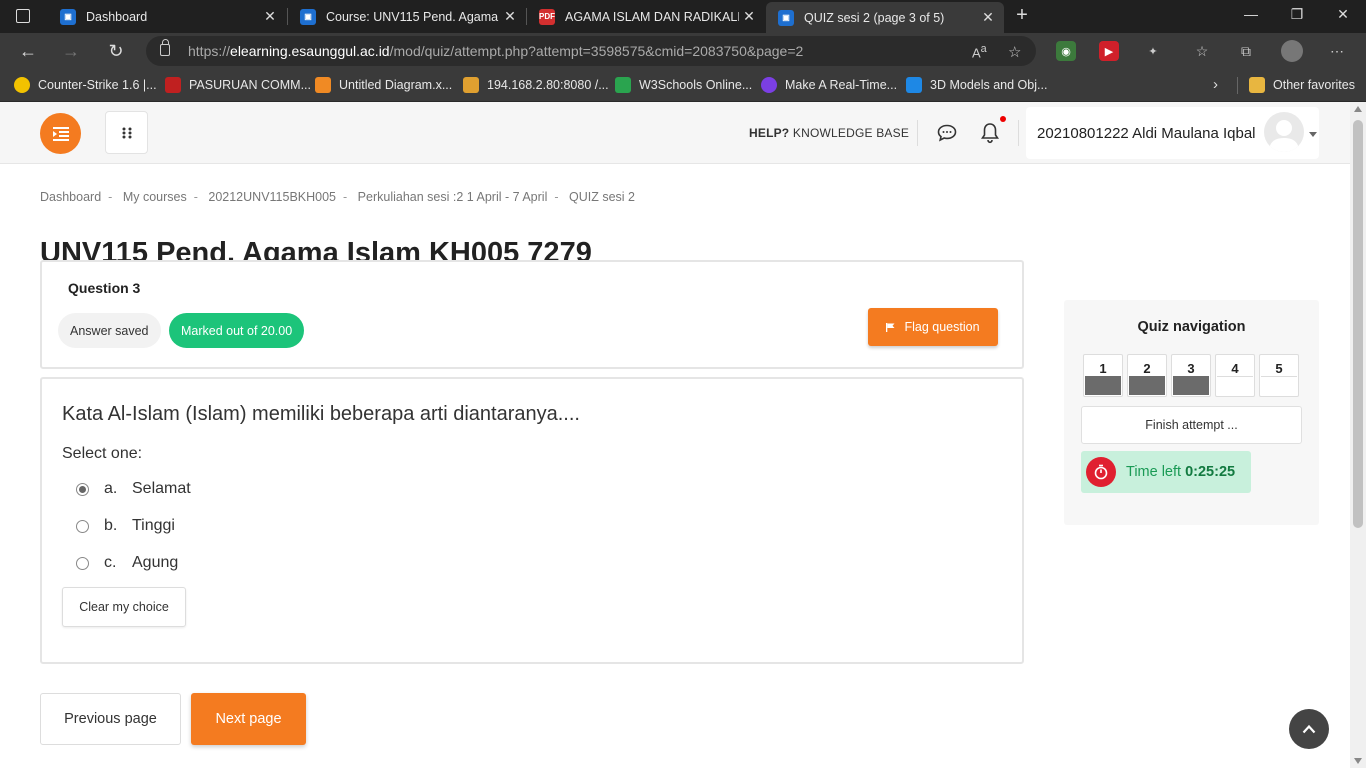 The width and height of the screenshot is (1366, 768). I want to click on question-number: 5, so click(1279, 368).